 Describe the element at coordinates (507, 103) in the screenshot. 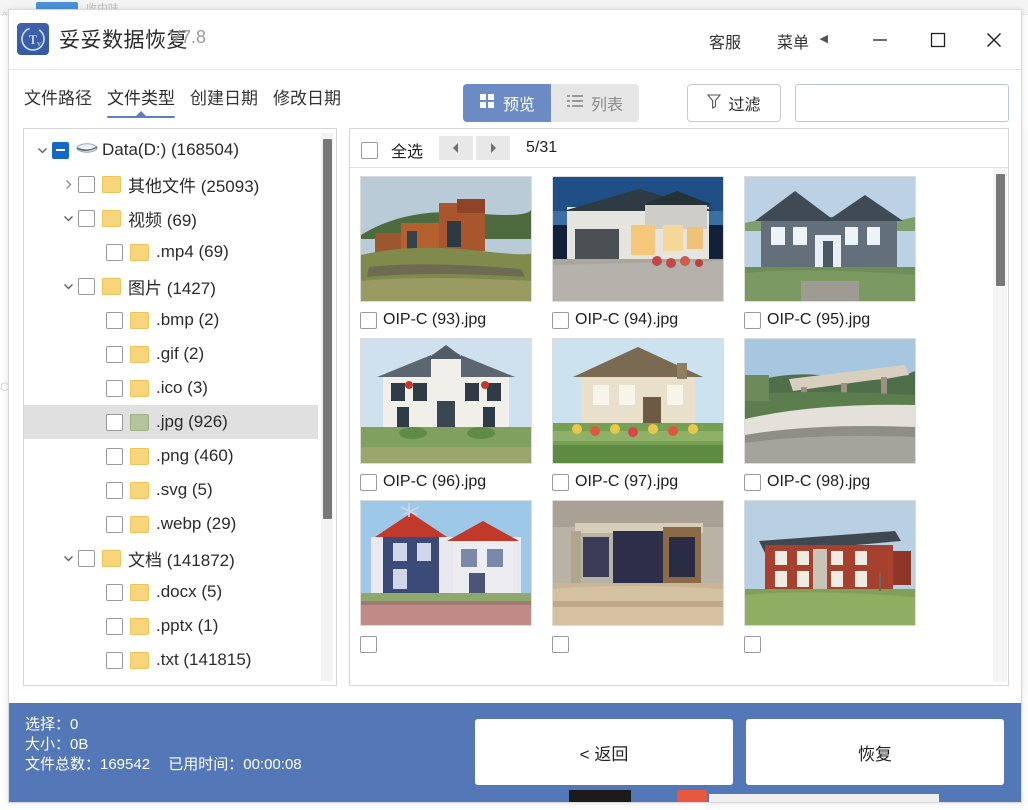

I see `view-preview-button: 预览` at that location.